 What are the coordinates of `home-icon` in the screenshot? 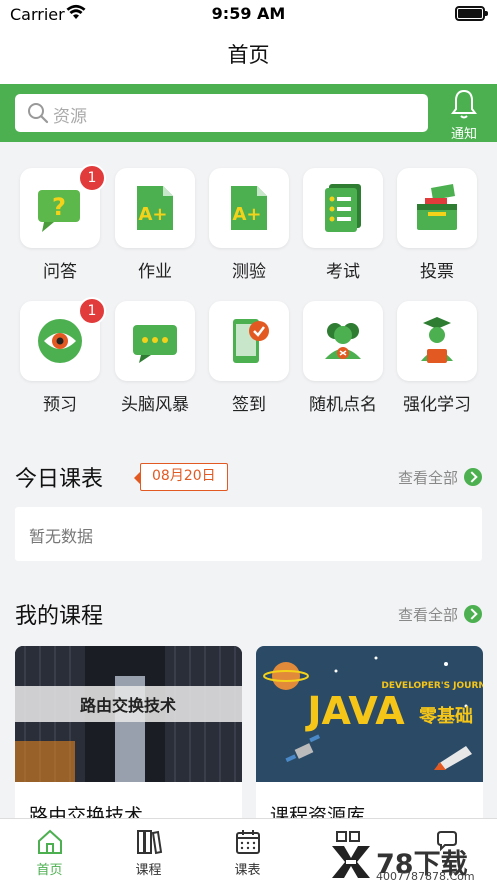 It's located at (50, 841).